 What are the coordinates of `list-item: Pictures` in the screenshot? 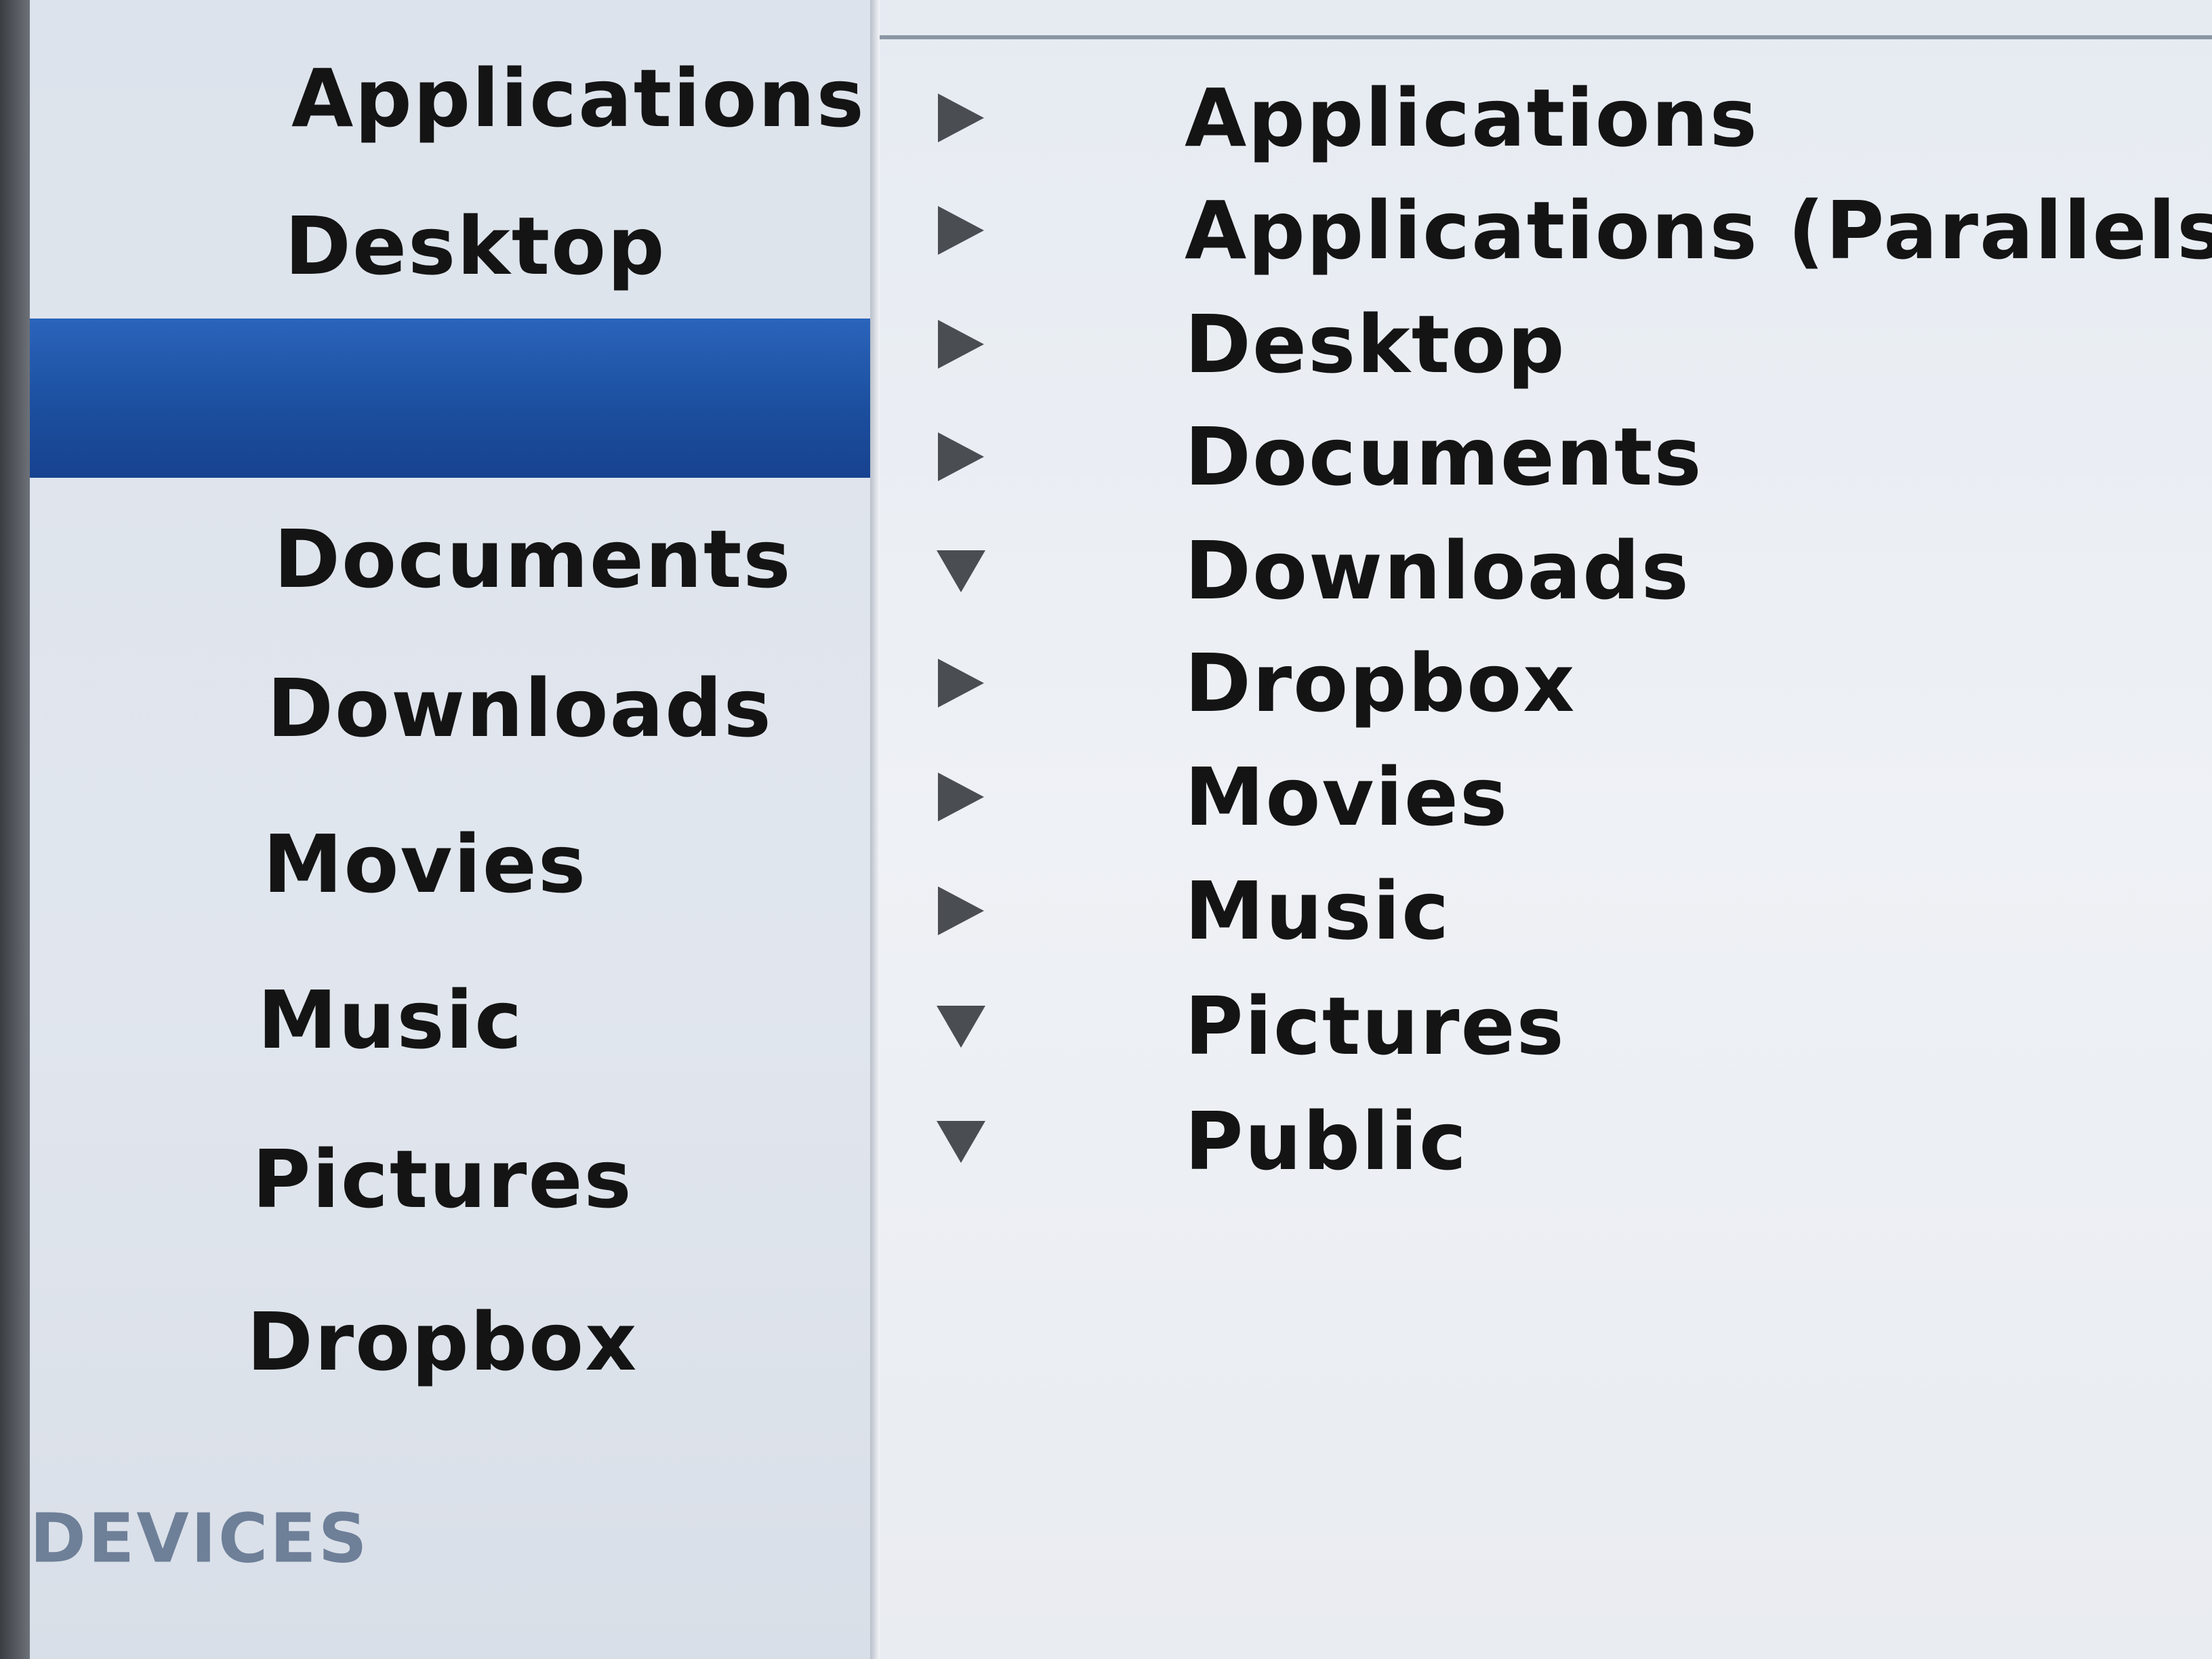 It's located at (1546, 1026).